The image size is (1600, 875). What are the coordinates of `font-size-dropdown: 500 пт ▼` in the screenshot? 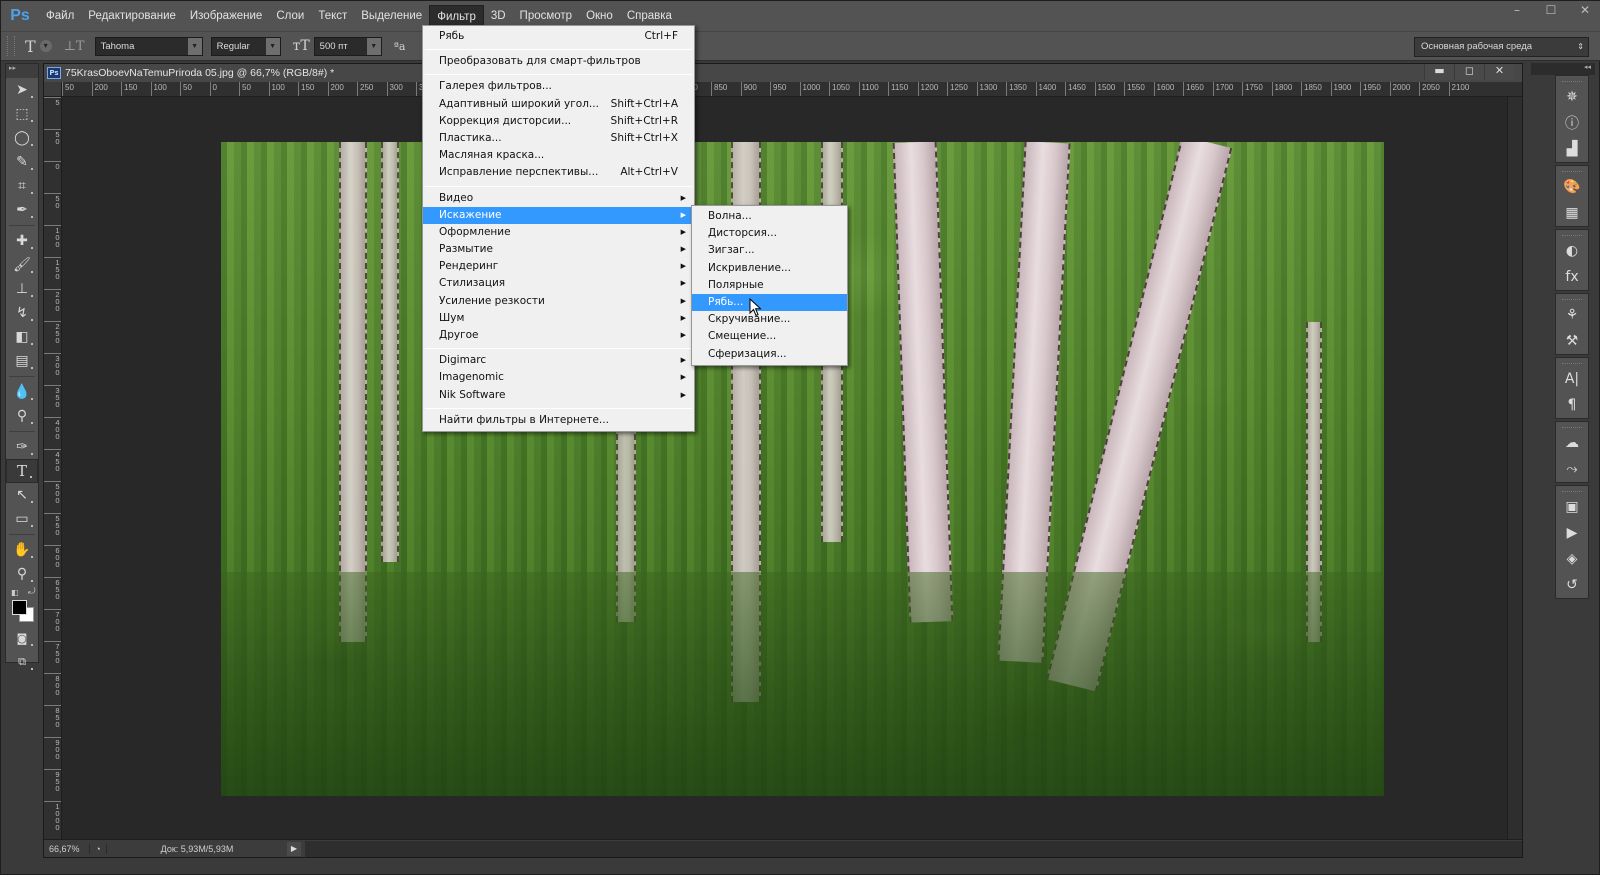 It's located at (347, 46).